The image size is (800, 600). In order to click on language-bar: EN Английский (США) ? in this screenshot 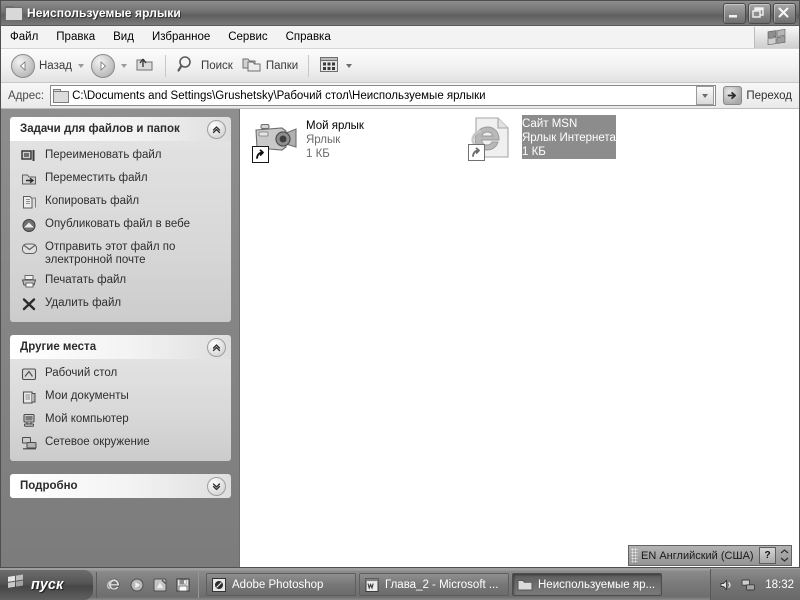, I will do `click(710, 555)`.